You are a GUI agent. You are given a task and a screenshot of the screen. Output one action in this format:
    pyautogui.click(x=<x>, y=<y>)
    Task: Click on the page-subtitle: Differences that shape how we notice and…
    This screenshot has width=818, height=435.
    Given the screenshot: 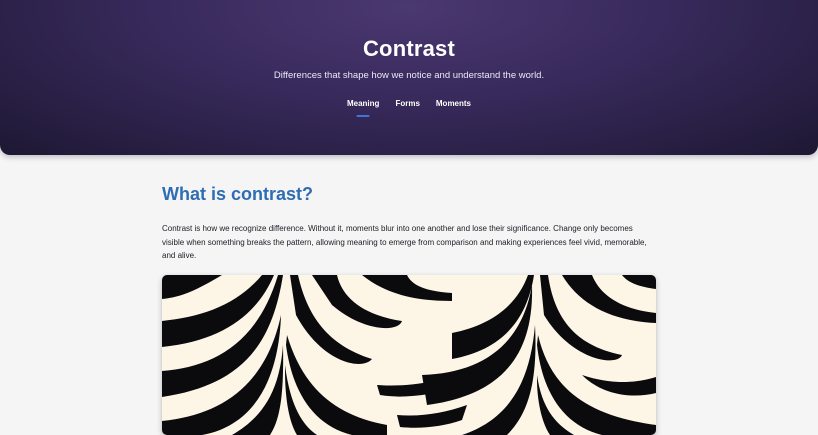 What is the action you would take?
    pyautogui.click(x=409, y=75)
    